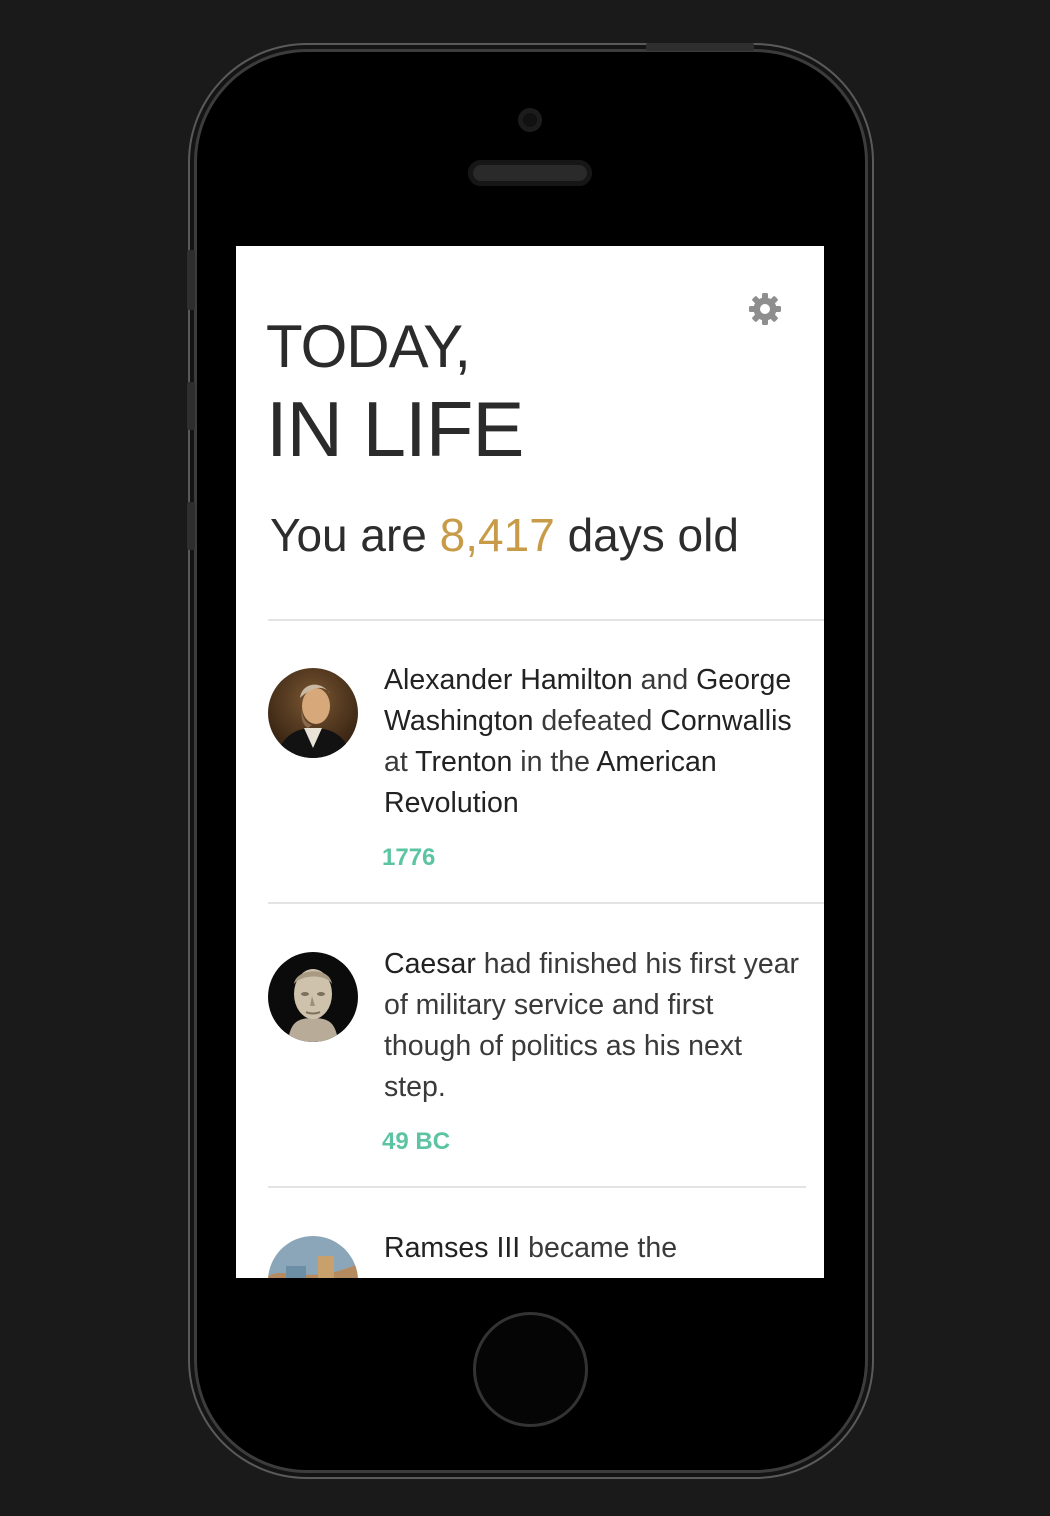  What do you see at coordinates (554, 762) in the screenshot?
I see `event-text-segment: in the` at bounding box center [554, 762].